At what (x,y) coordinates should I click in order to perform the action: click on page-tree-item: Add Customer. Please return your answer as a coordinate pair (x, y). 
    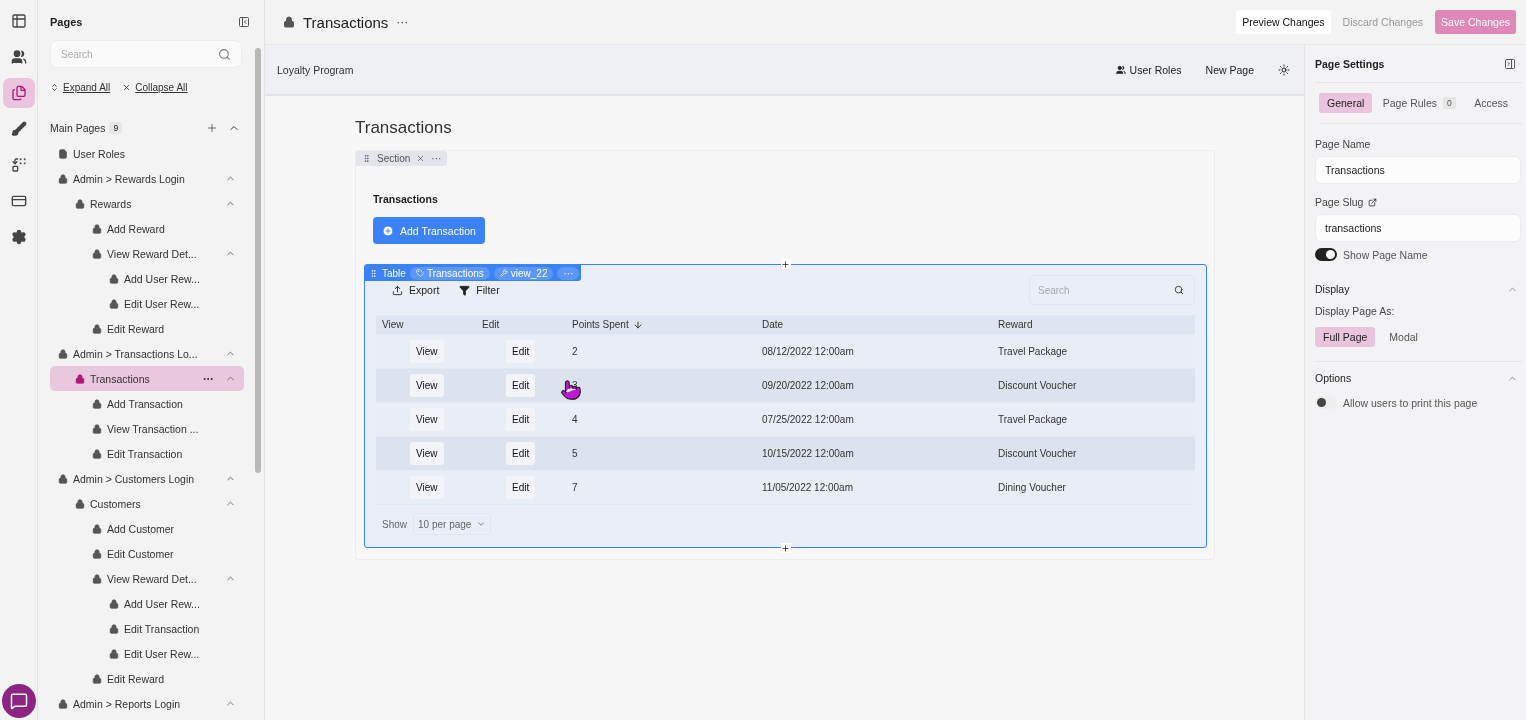
    Looking at the image, I should click on (147, 528).